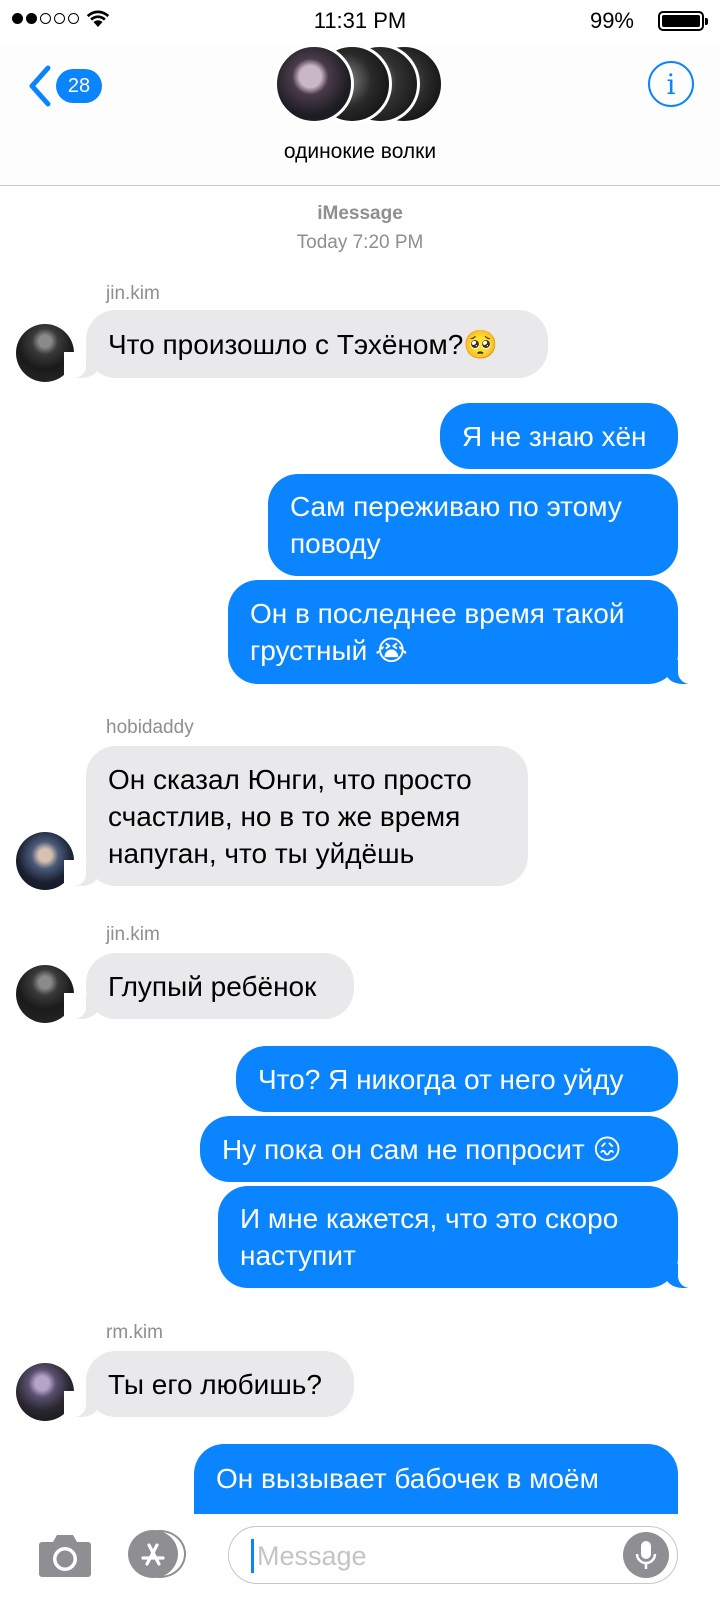 This screenshot has width=720, height=1600. I want to click on battery-percent: 99%, so click(611, 20).